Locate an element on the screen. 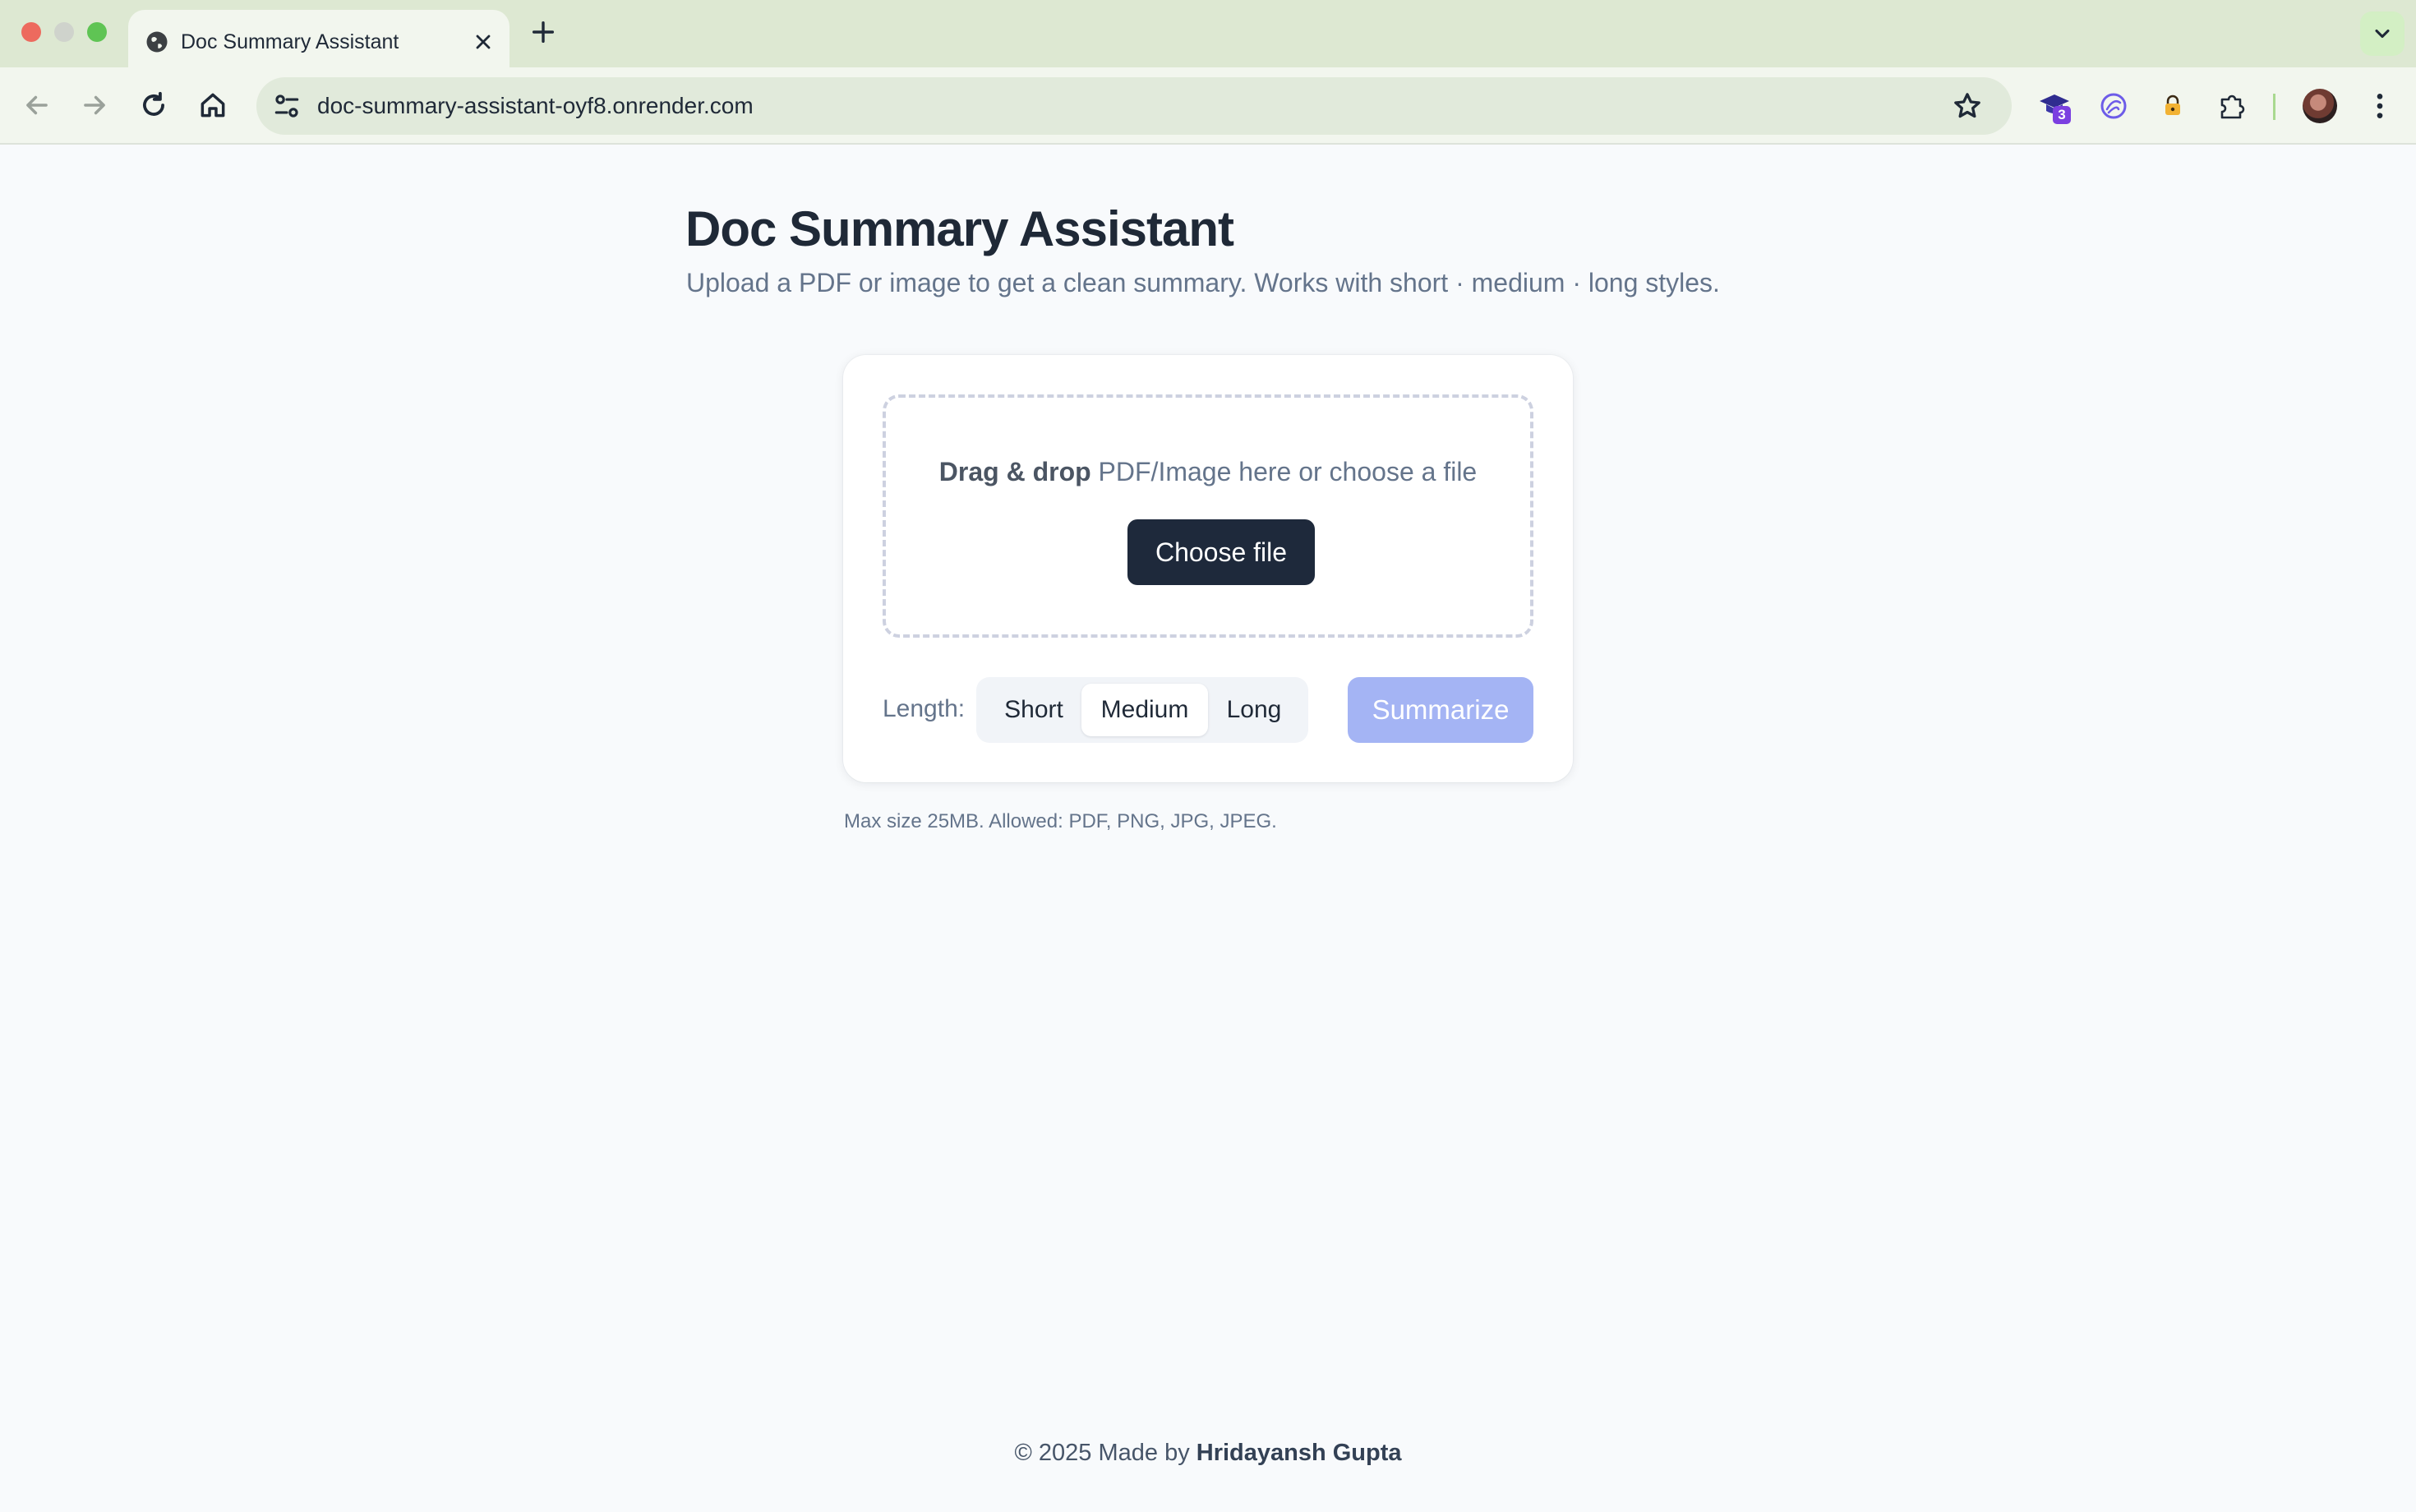  address-bar: doc-summary-assistant-oyf8.onrender.com is located at coordinates (1134, 106).